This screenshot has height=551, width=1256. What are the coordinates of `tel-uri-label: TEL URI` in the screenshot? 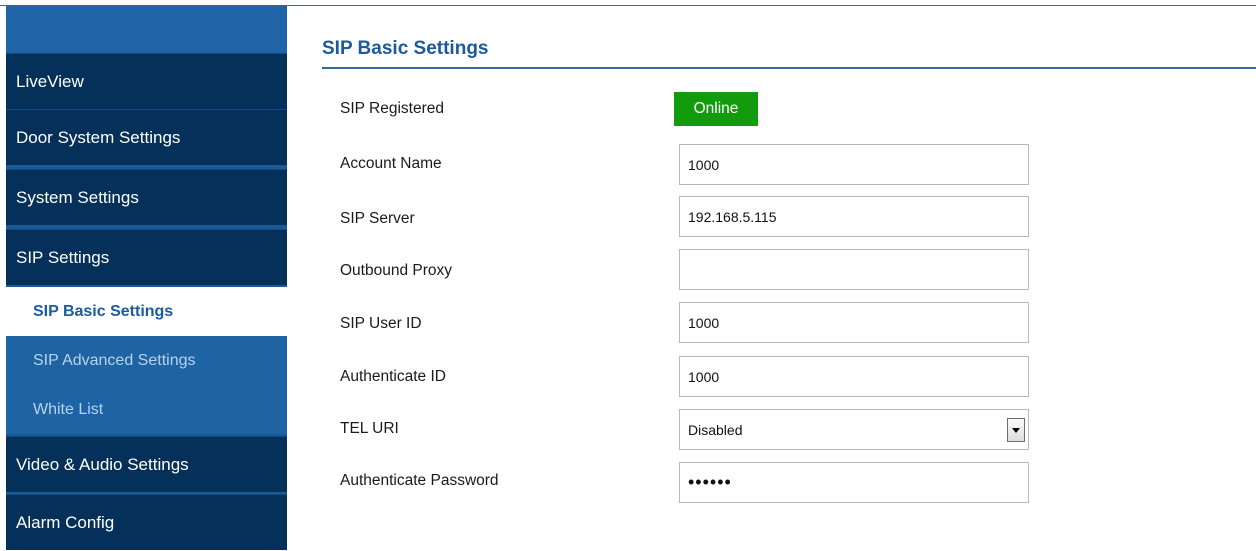 It's located at (369, 428).